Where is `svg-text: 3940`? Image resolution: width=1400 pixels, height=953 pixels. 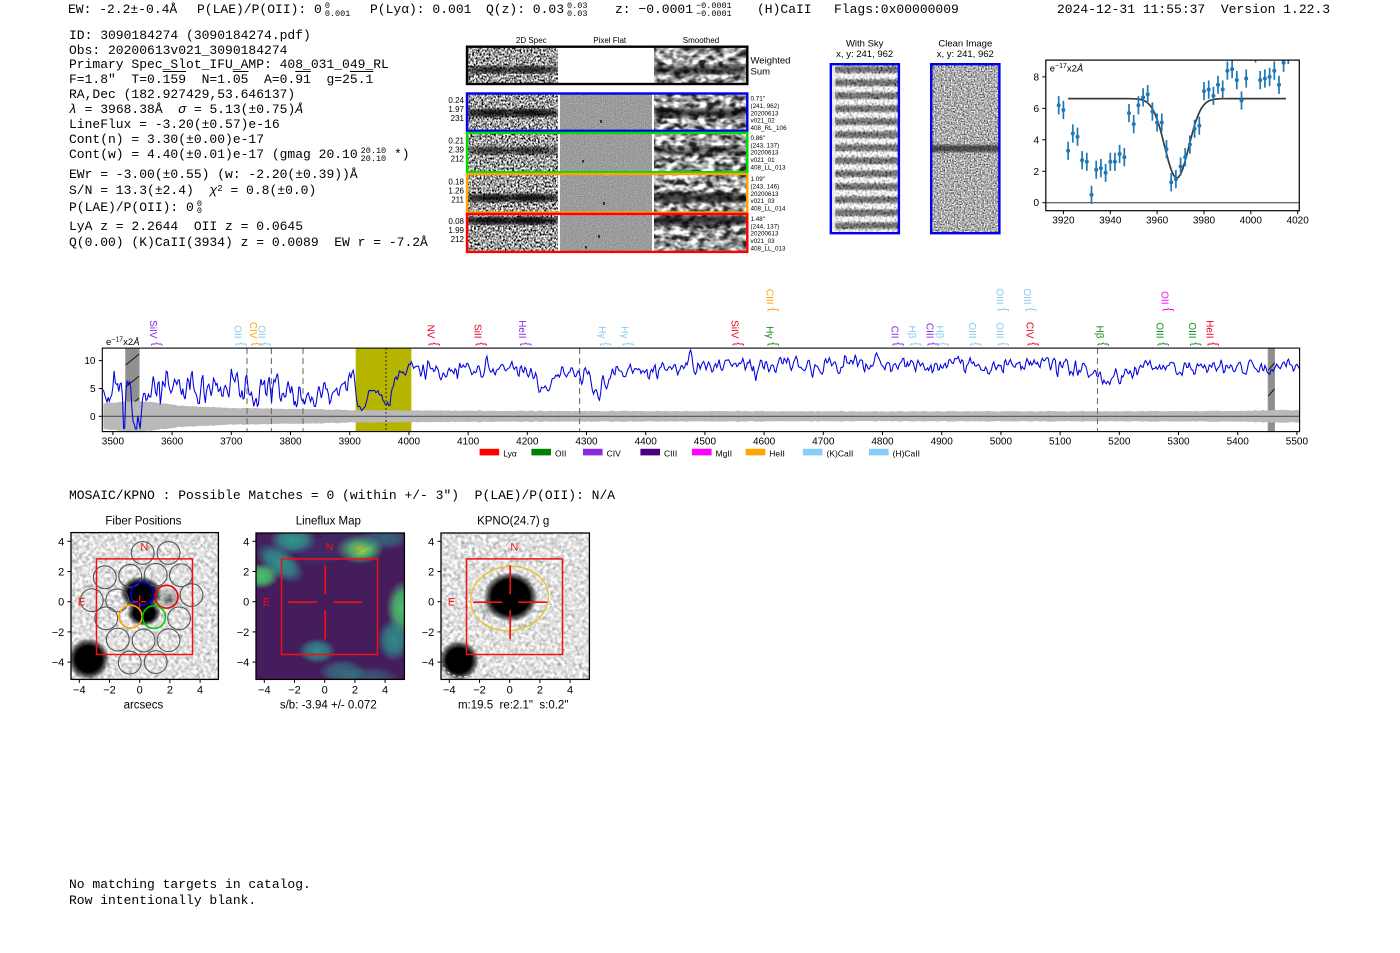 svg-text: 3940 is located at coordinates (1110, 221).